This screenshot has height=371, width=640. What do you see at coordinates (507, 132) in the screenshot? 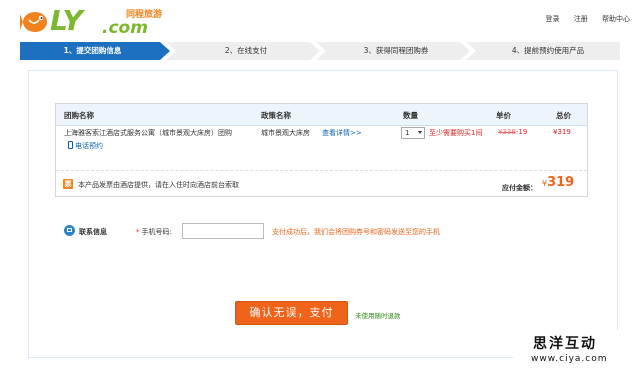
I see `original-price: ¥338` at bounding box center [507, 132].